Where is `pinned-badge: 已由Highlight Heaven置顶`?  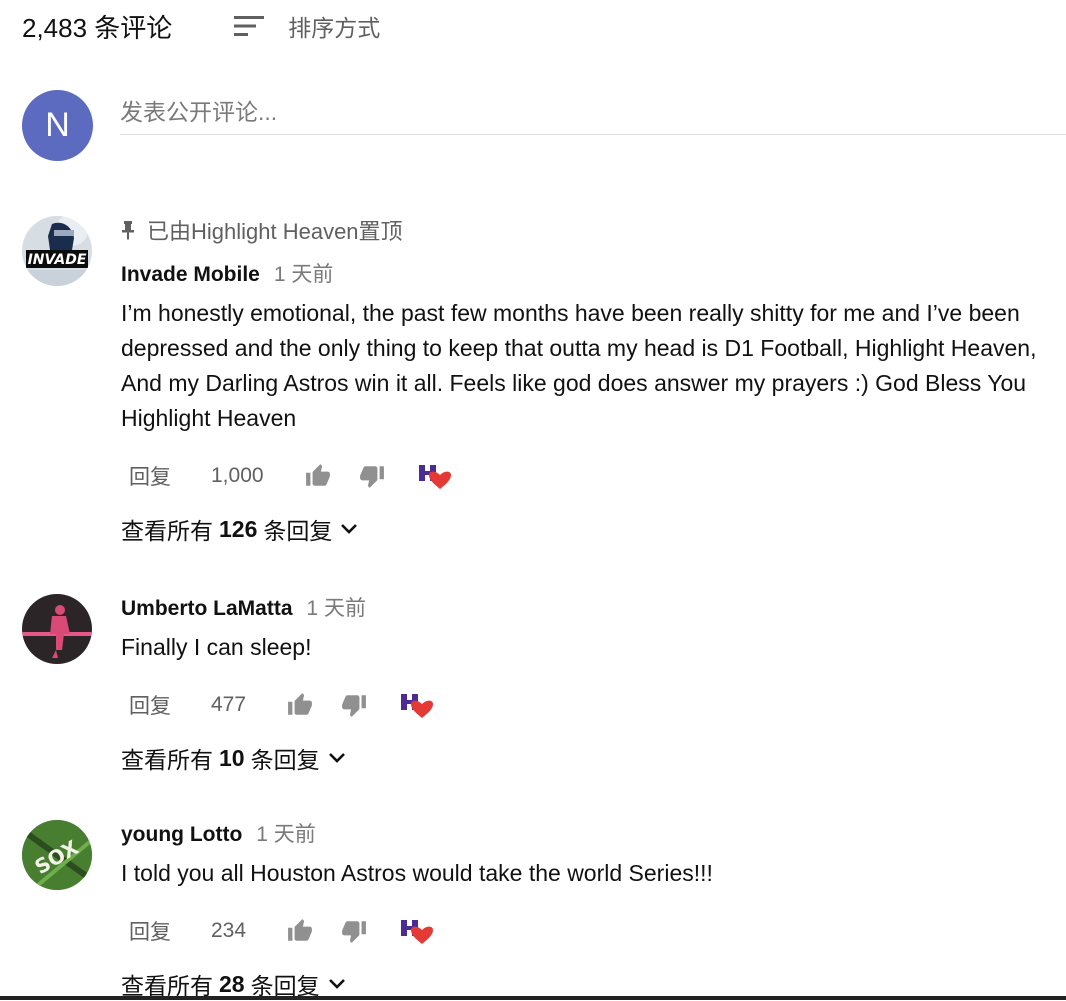 pinned-badge: 已由Highlight Heaven置顶 is located at coordinates (587, 230).